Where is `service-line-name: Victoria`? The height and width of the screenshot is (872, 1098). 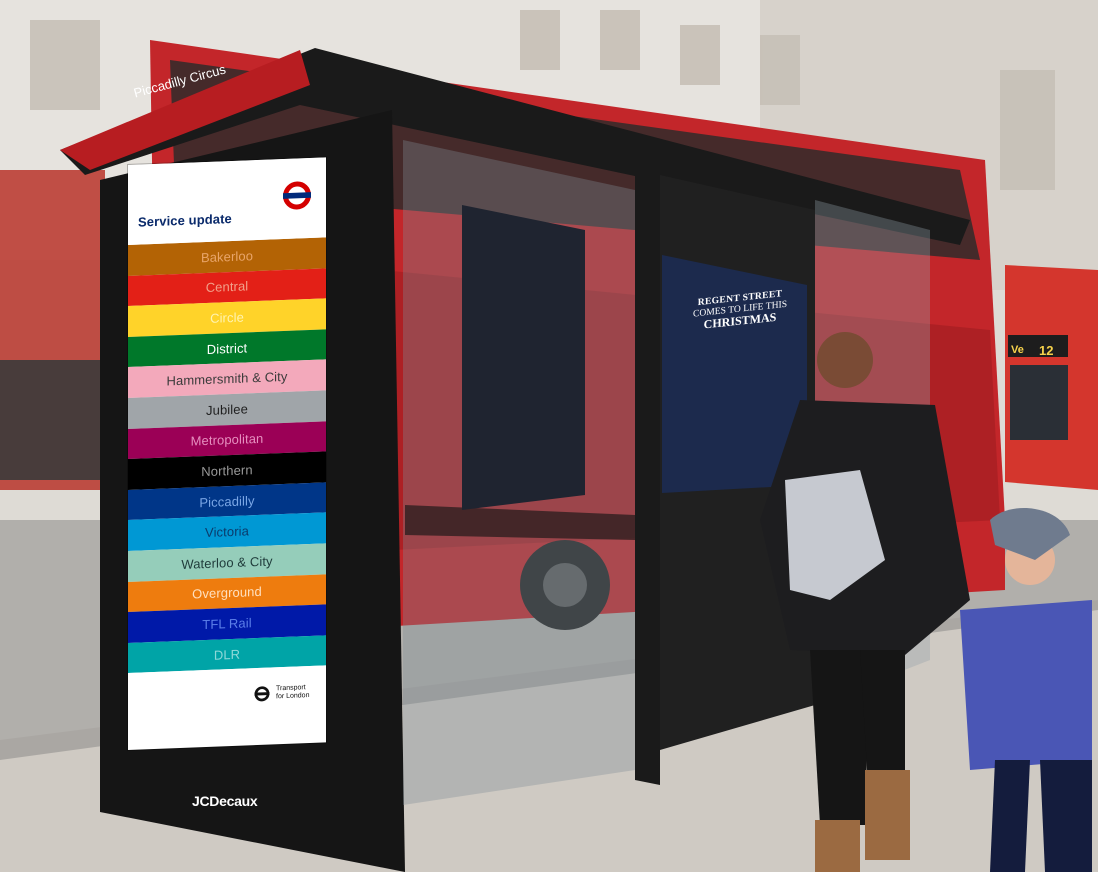
service-line-name: Victoria is located at coordinates (227, 532).